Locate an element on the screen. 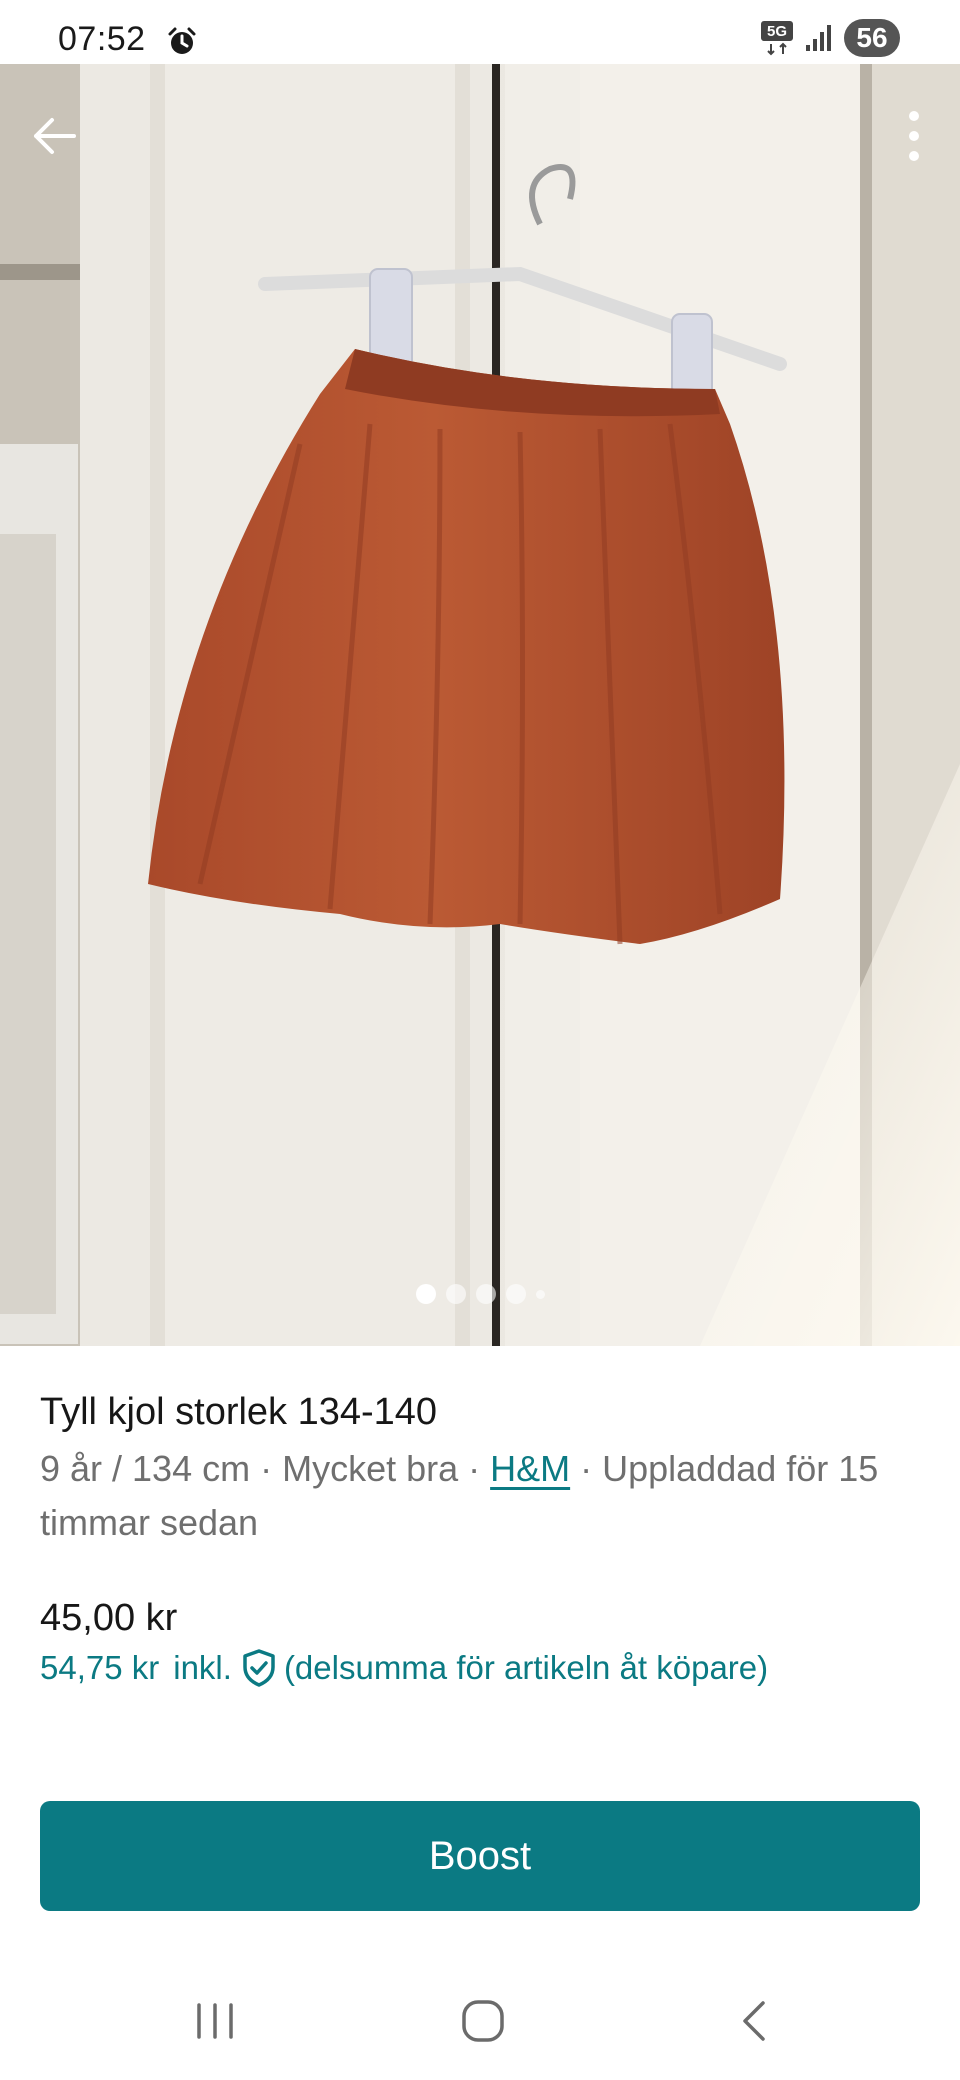 The height and width of the screenshot is (2080, 960). item-title: Tyll kjol storlek 134-140 is located at coordinates (239, 1412).